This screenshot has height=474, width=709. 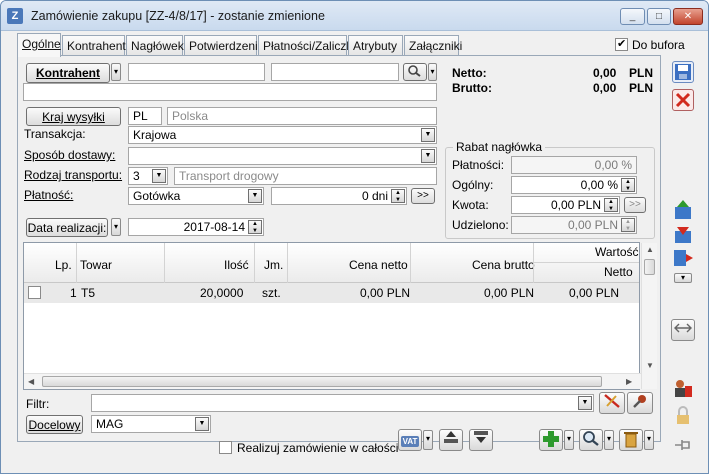 I want to click on kraj-code-field: PL, so click(x=145, y=116).